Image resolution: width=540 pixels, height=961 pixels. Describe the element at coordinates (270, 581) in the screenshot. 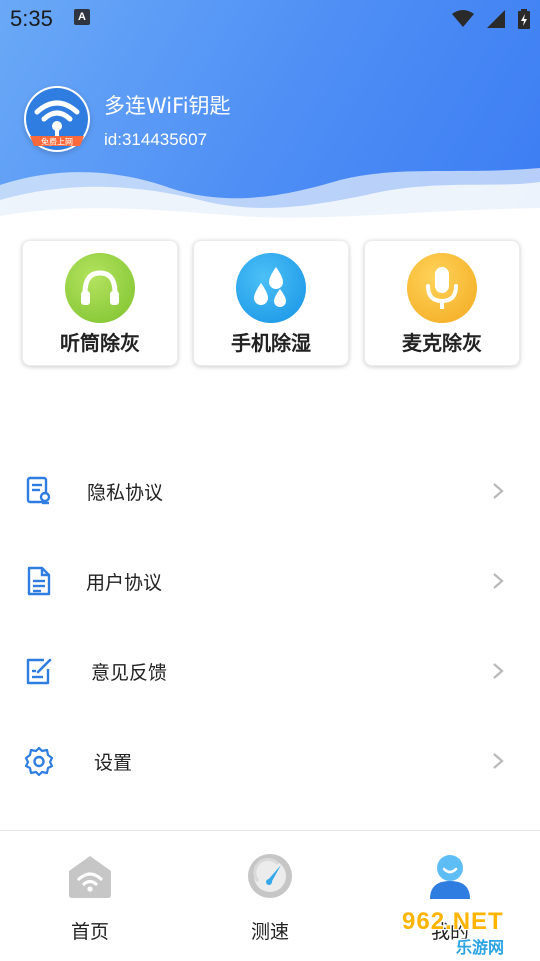

I see `menu-item-user-agreement: 用户协议` at that location.